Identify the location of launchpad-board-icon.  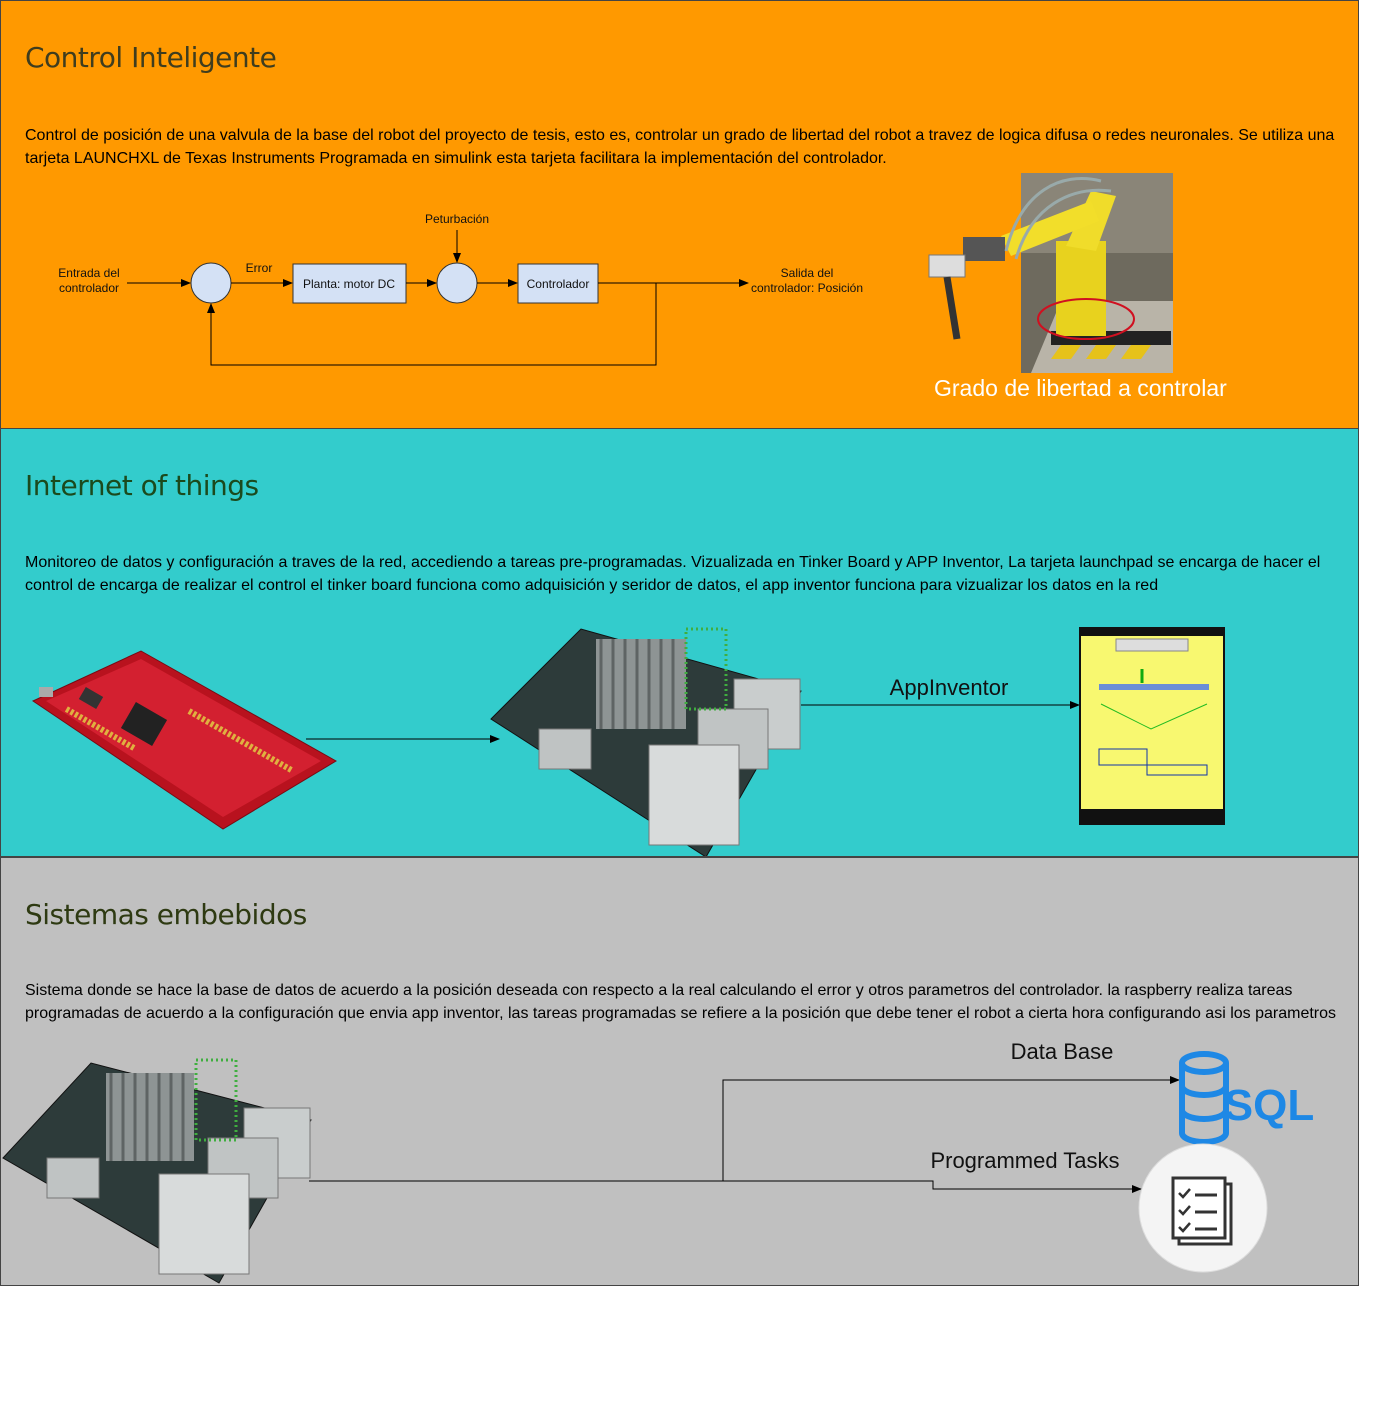
(184, 740).